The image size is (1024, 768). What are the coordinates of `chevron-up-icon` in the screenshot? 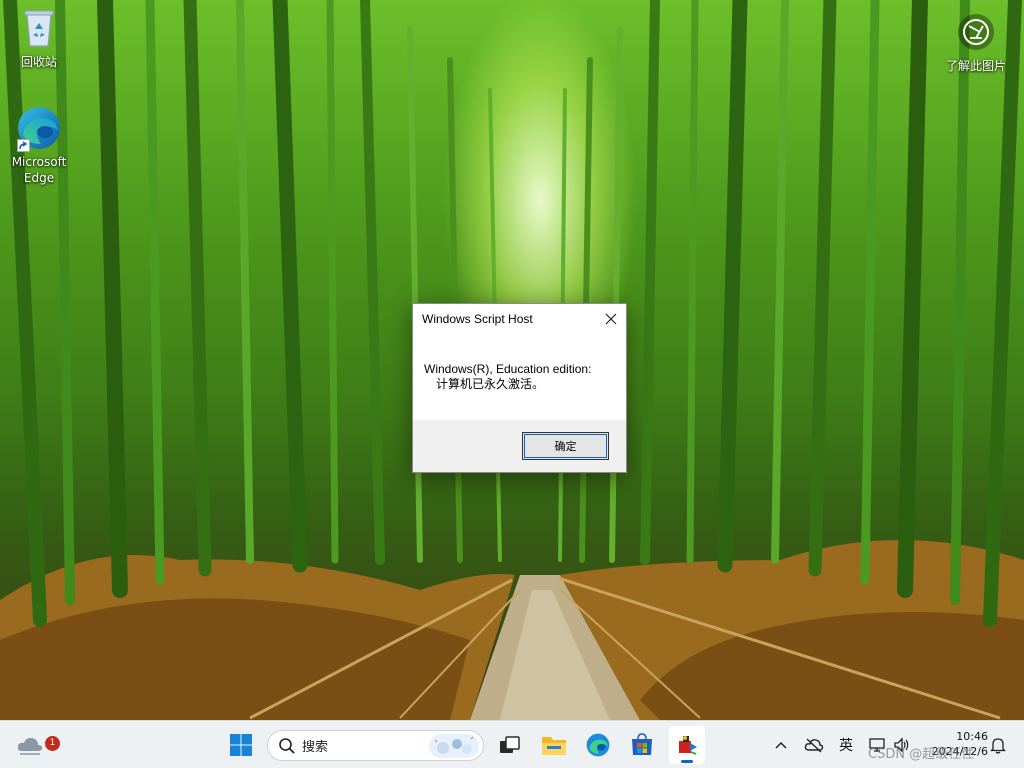 It's located at (781, 745).